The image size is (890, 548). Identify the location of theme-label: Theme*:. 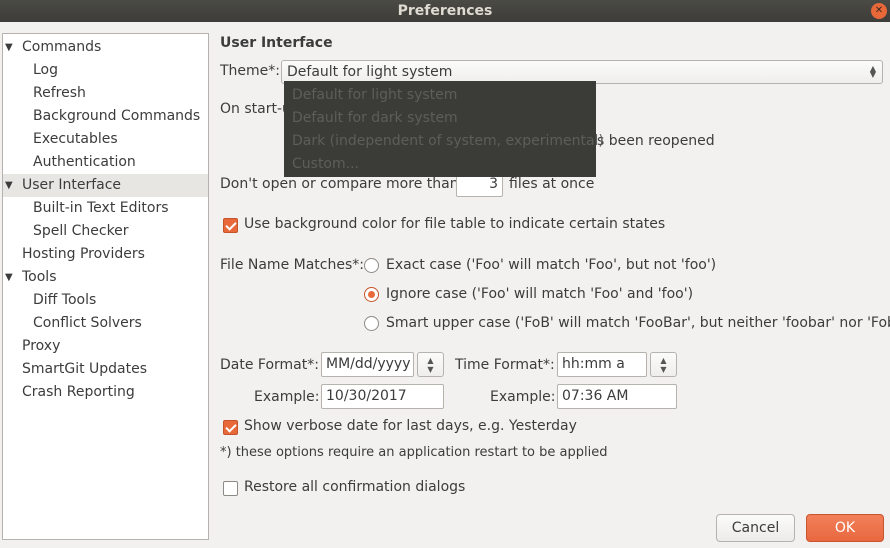
(250, 71).